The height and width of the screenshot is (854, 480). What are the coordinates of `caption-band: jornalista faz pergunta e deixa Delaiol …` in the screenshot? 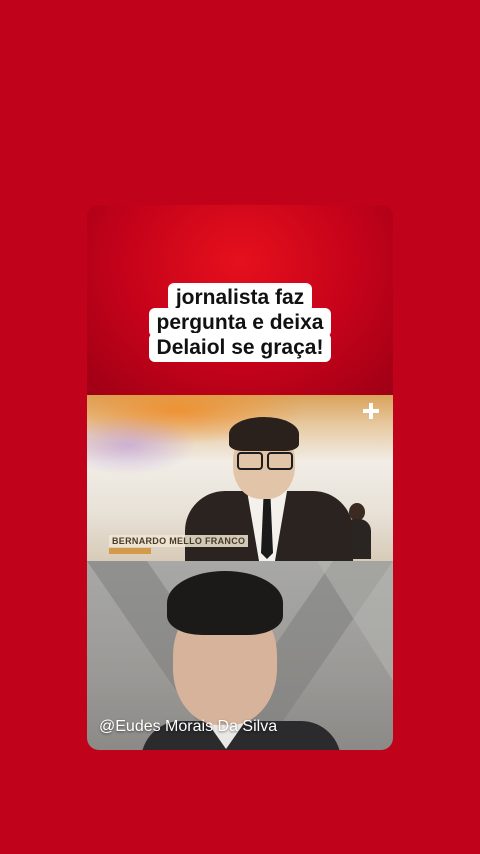 It's located at (240, 300).